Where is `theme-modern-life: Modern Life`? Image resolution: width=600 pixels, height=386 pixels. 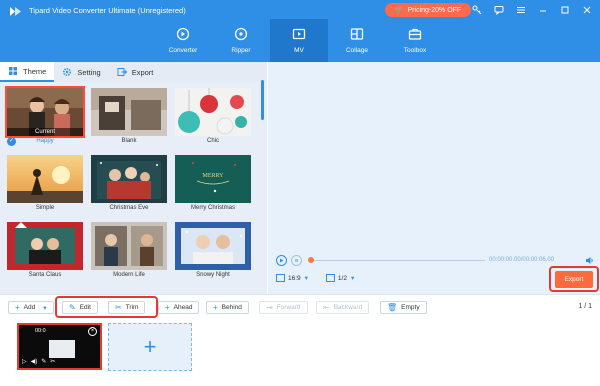 theme-modern-life: Modern Life is located at coordinates (129, 257).